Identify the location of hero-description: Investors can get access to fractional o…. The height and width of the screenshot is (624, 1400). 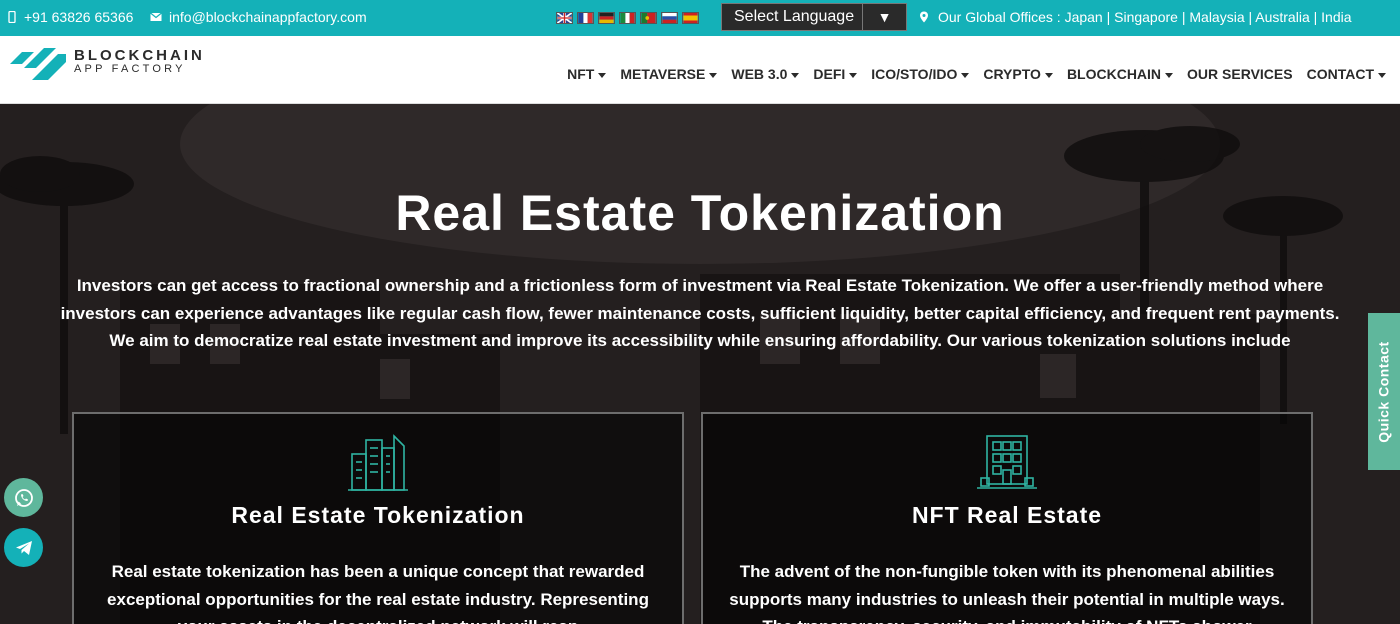
(700, 313).